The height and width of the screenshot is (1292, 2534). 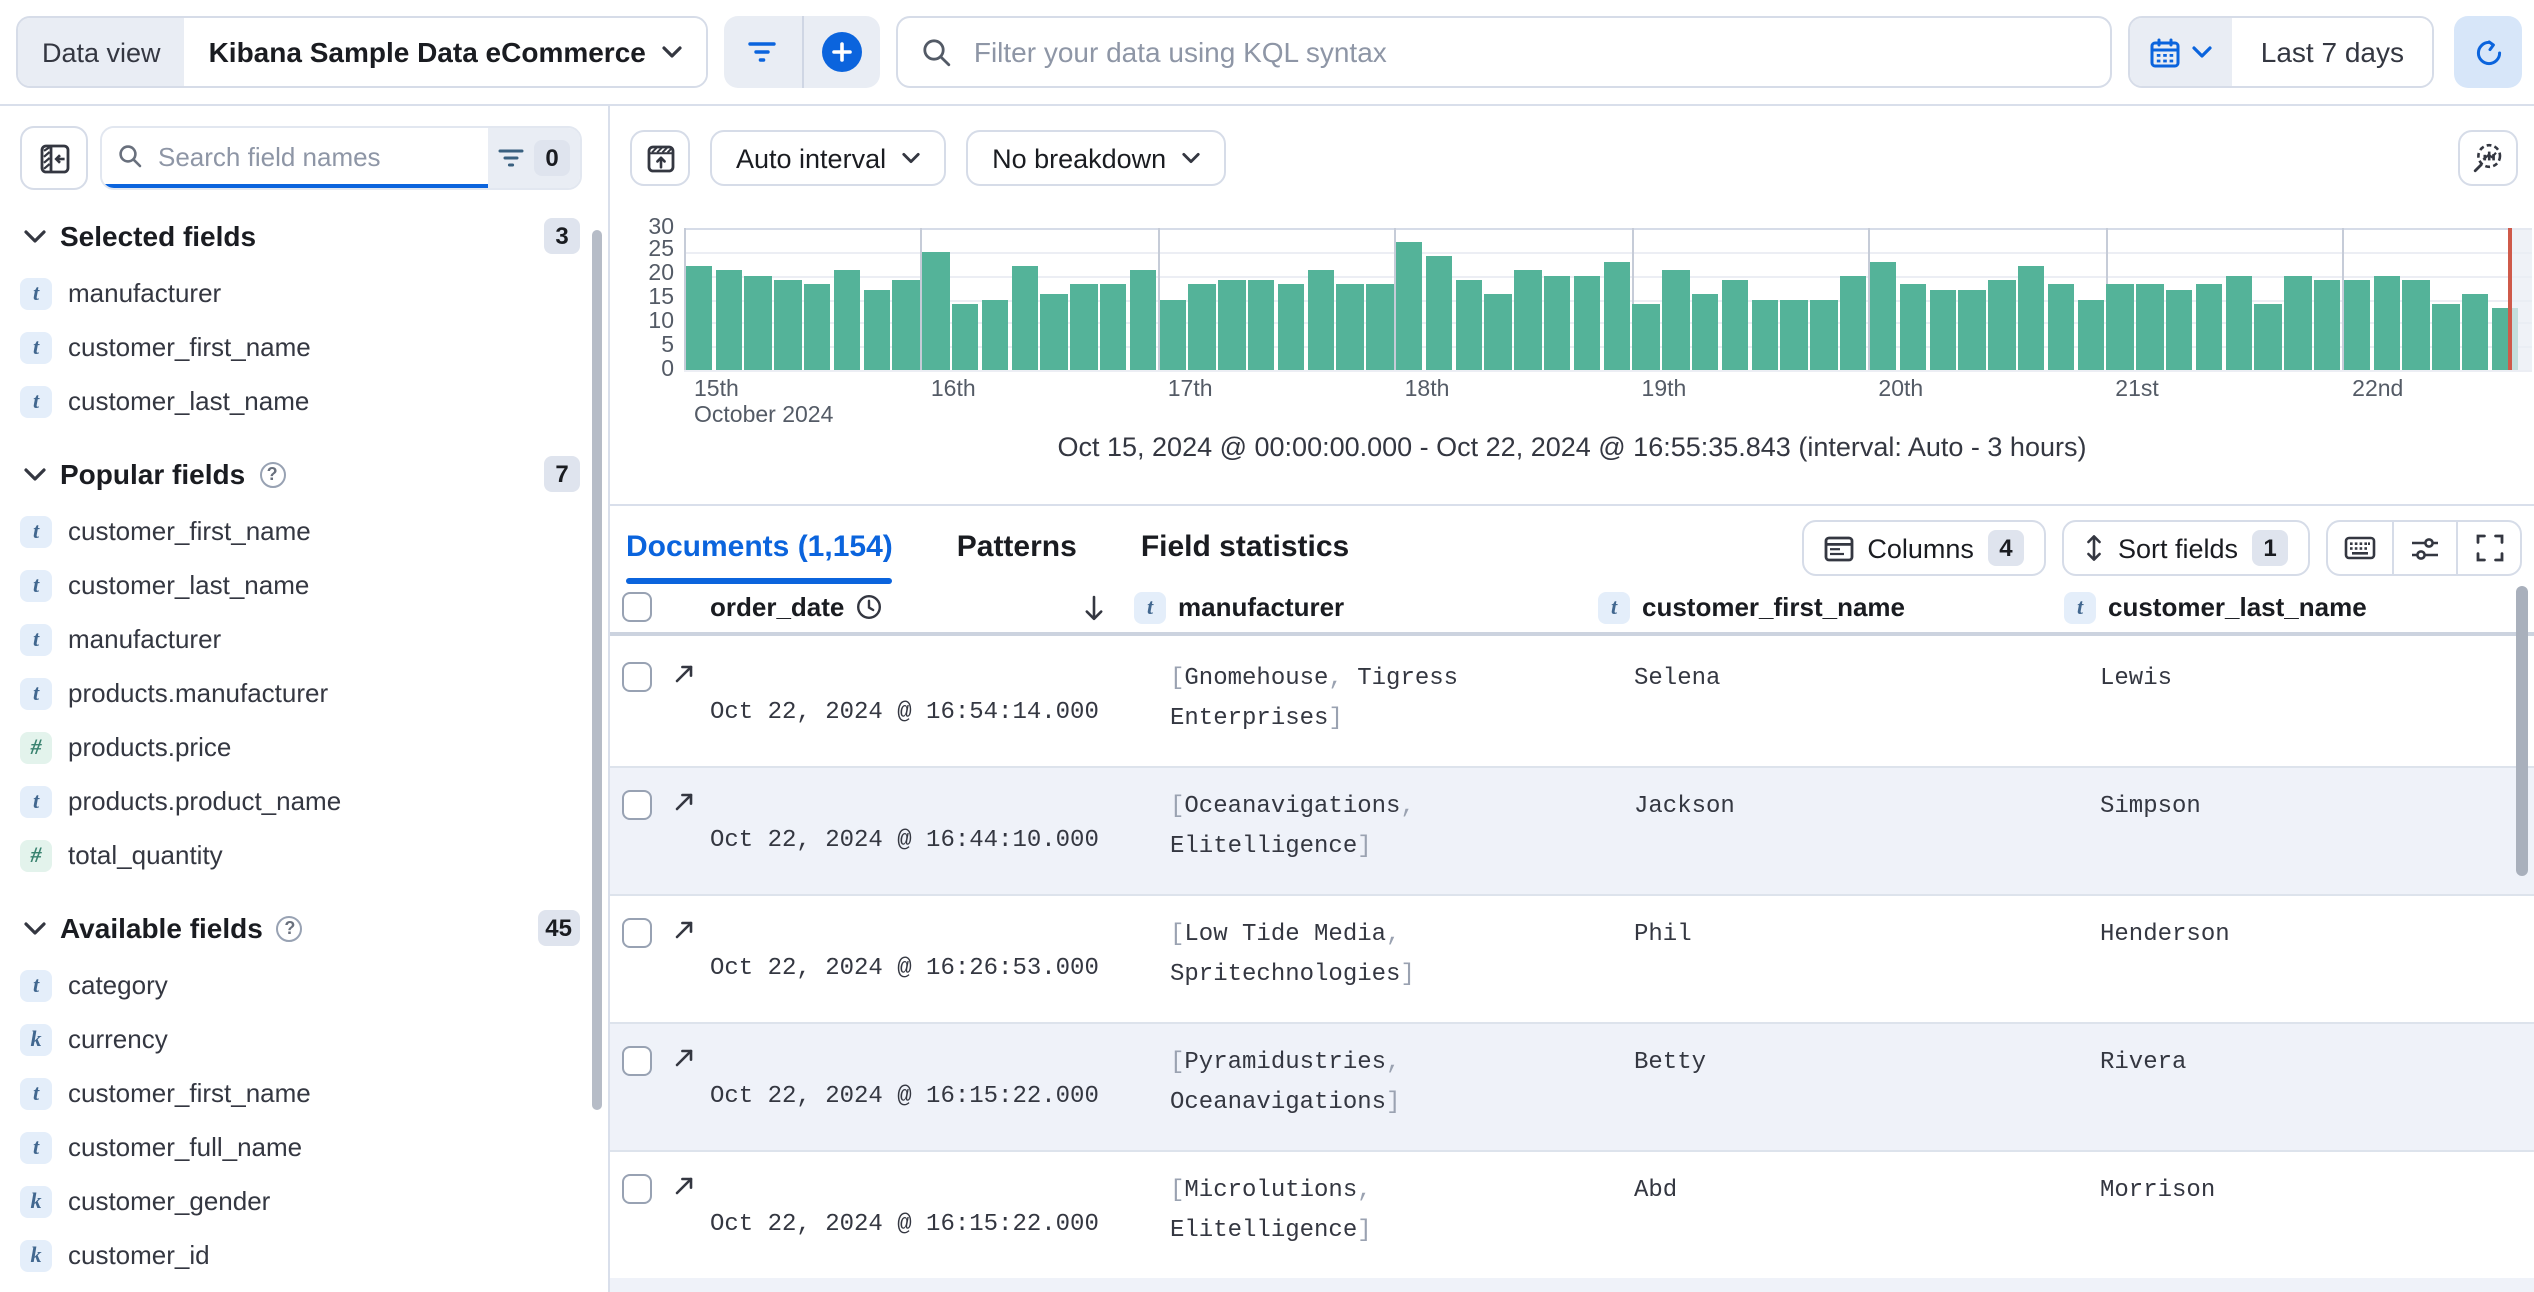 I want to click on cell-customer-last-name: Rivera, so click(x=2299, y=1096).